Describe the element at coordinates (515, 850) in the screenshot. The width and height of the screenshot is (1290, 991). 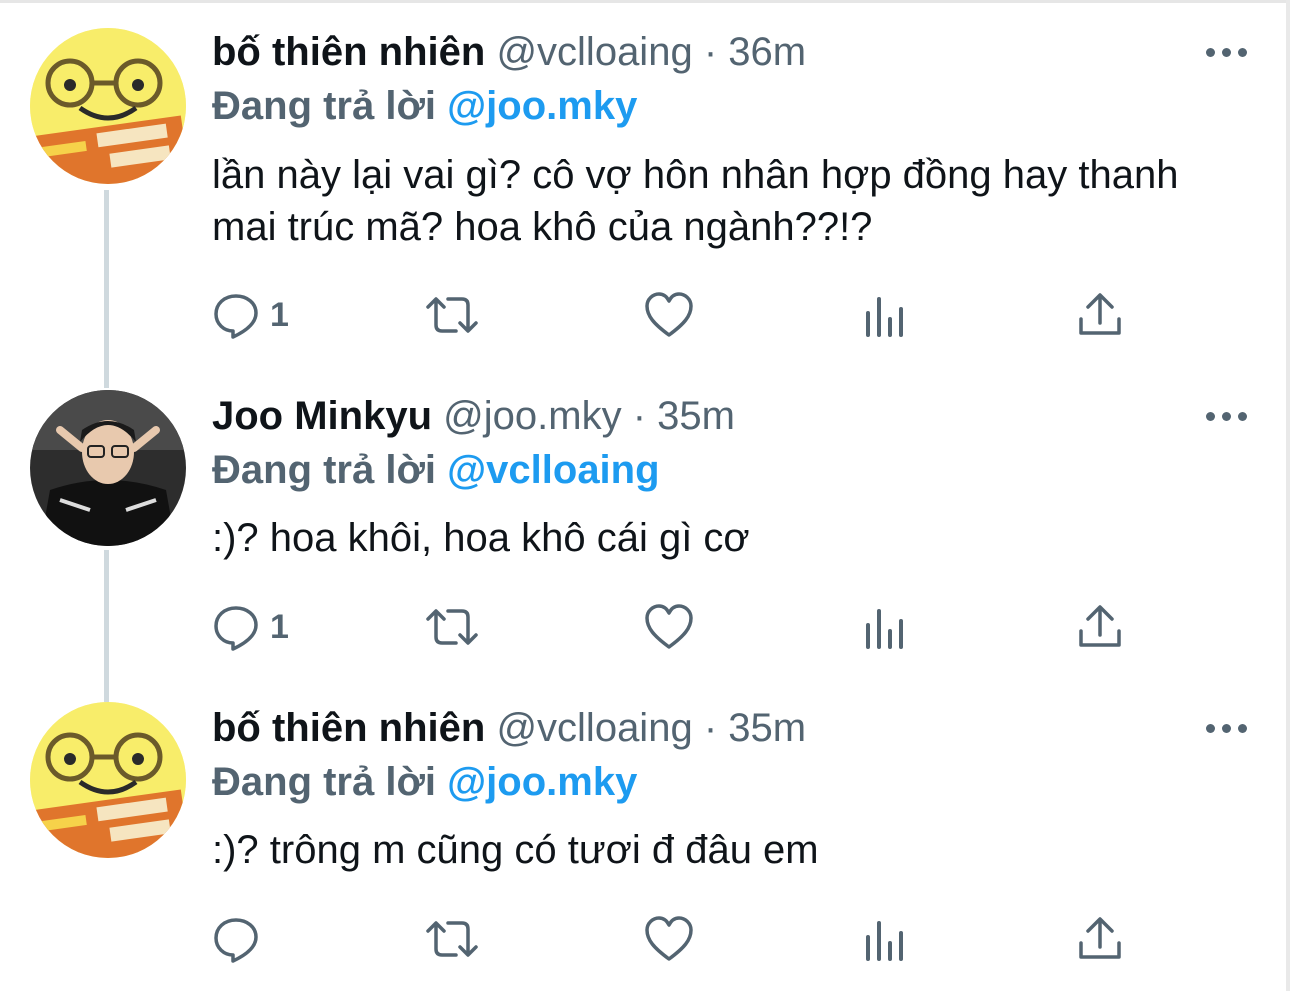
I see `tweet-text: :)? trông m cũng có tươi đ đâu em` at that location.